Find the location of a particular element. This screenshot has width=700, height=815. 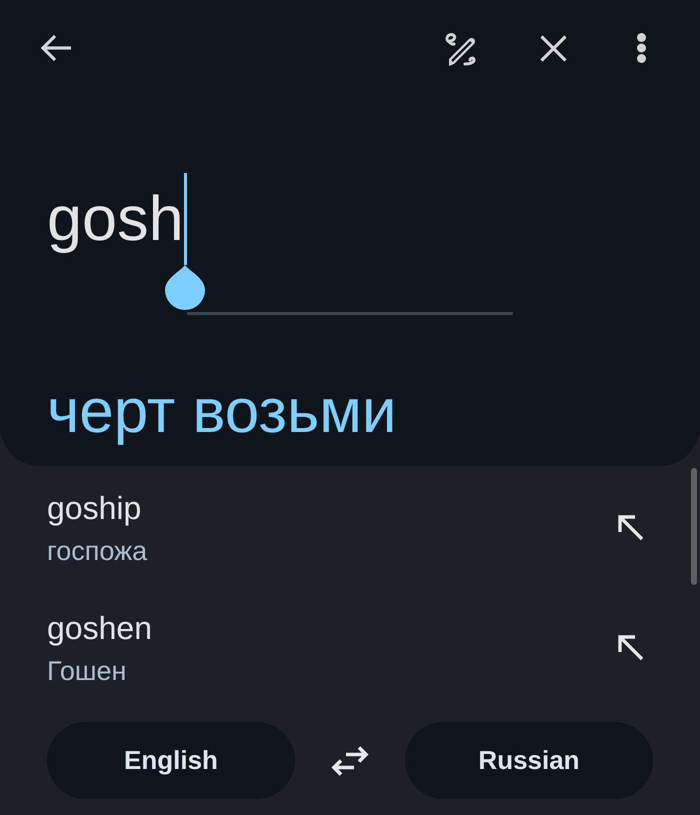

suggestion-translation: госпожа is located at coordinates (97, 550).